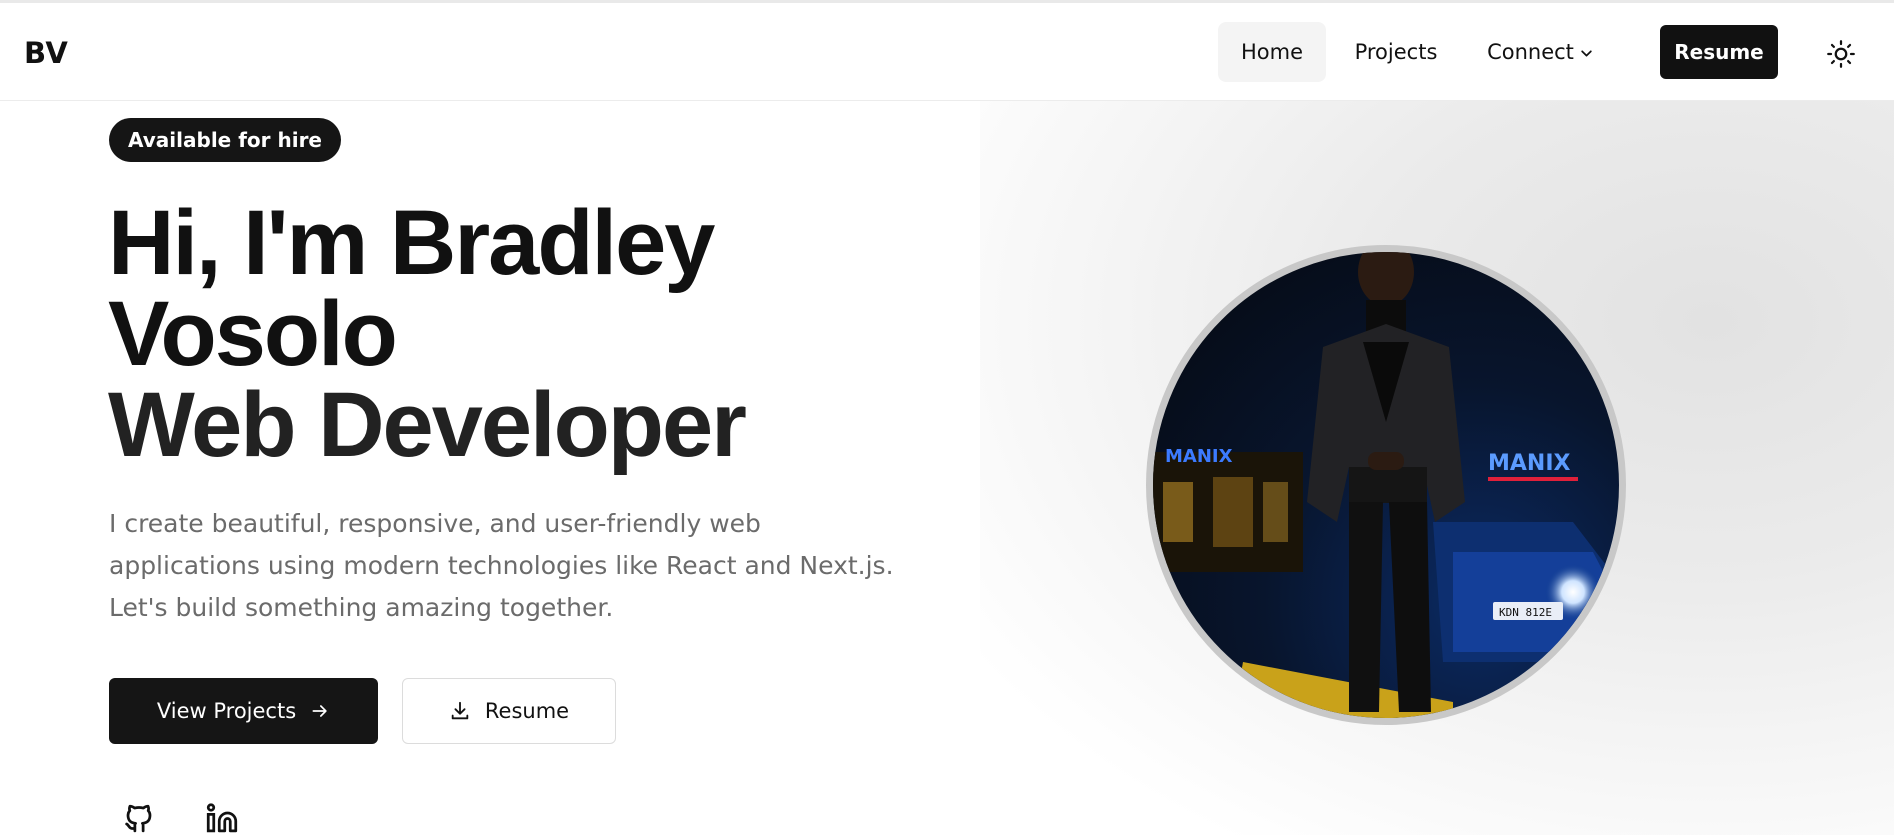 The width and height of the screenshot is (1894, 835). Describe the element at coordinates (1530, 52) in the screenshot. I see `nav-connect-label: Connect` at that location.